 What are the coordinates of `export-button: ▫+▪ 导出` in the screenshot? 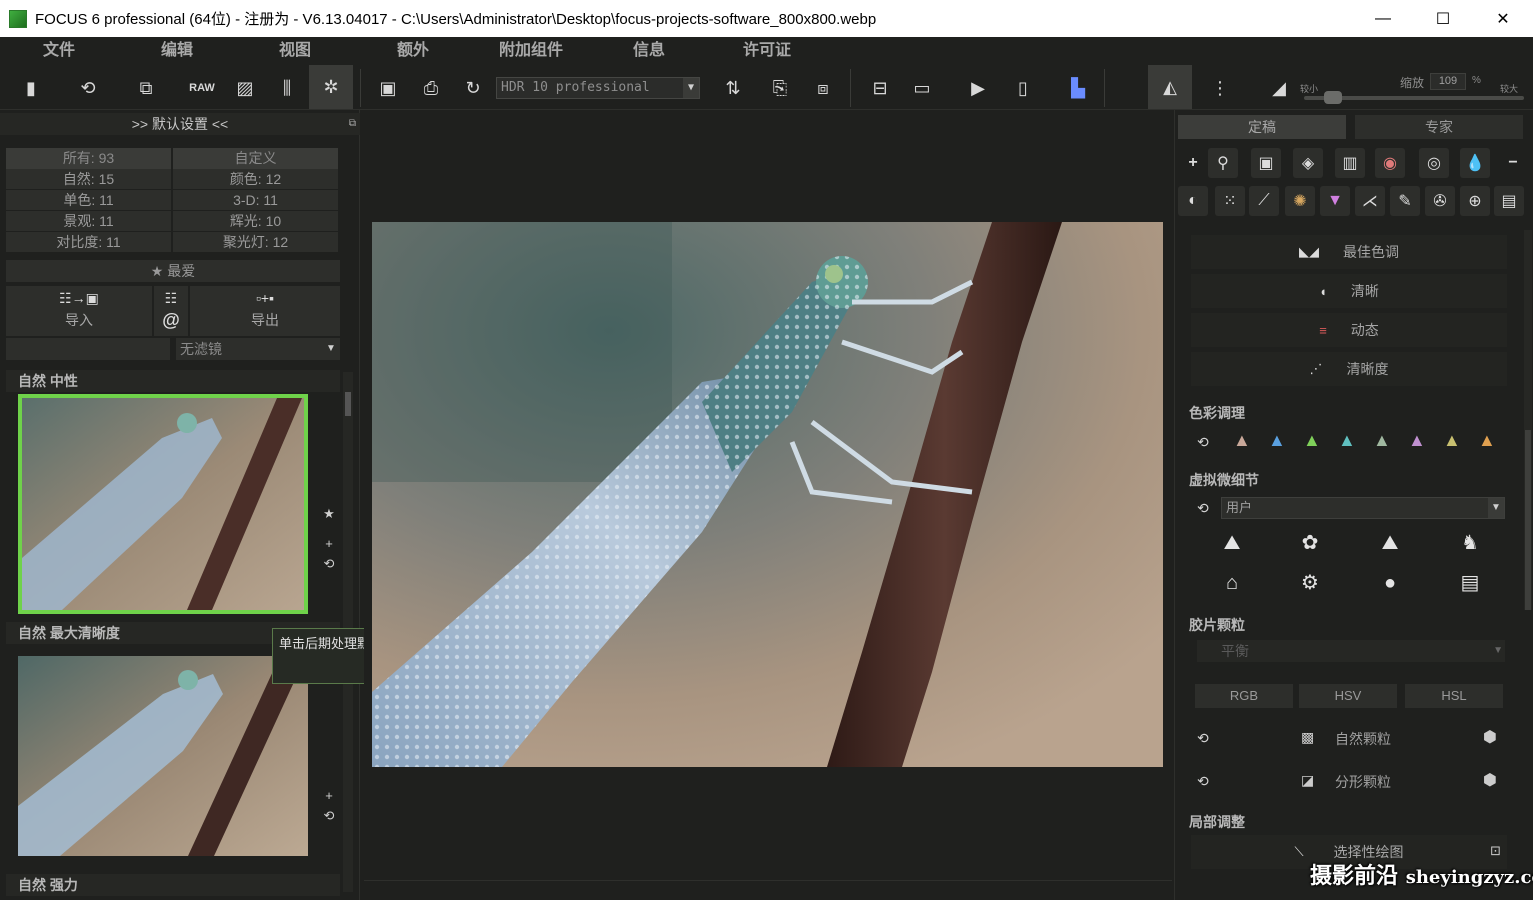 It's located at (265, 311).